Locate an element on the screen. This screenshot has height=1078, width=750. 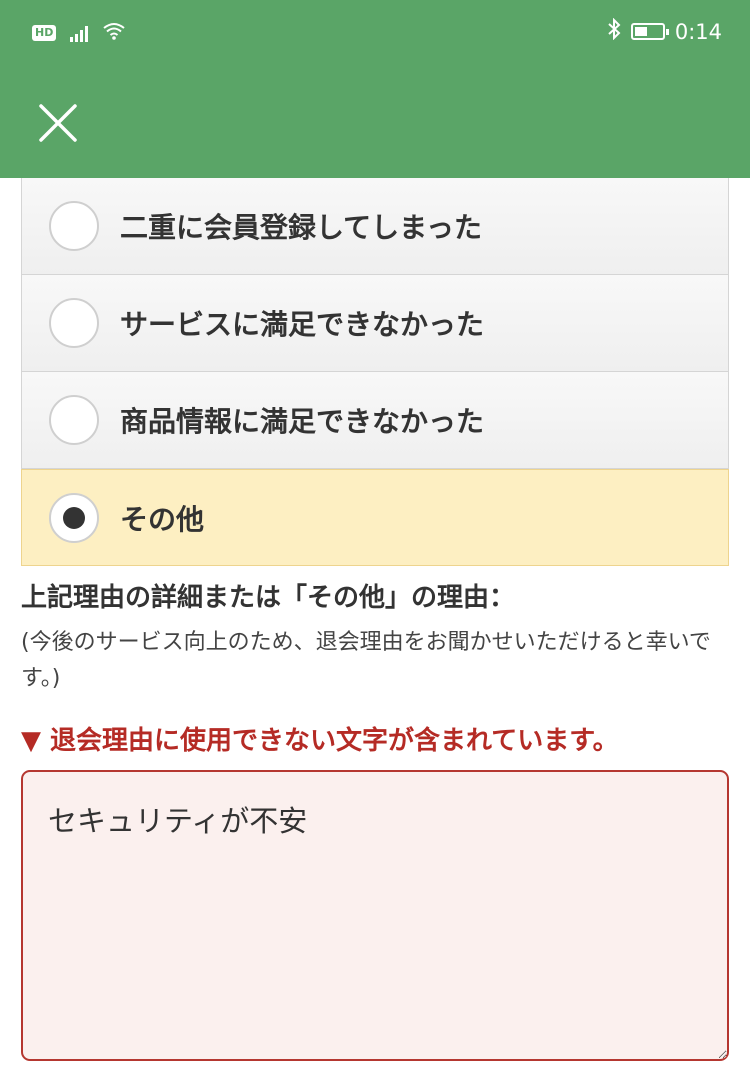
reason-option: 商品情報に満足できなかった is located at coordinates (375, 420).